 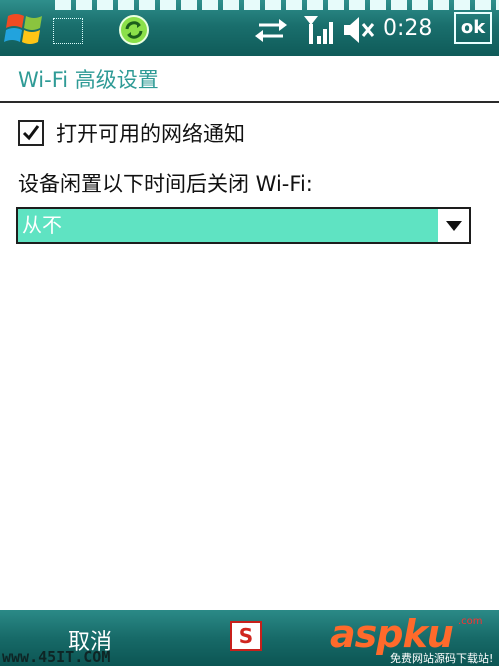 I want to click on windows-start-icon, so click(x=25, y=29).